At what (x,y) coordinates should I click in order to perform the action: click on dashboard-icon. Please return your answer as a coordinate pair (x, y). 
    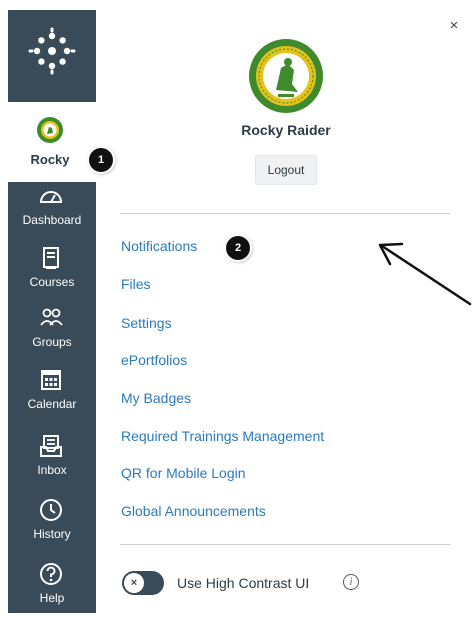
    Looking at the image, I should click on (51, 197).